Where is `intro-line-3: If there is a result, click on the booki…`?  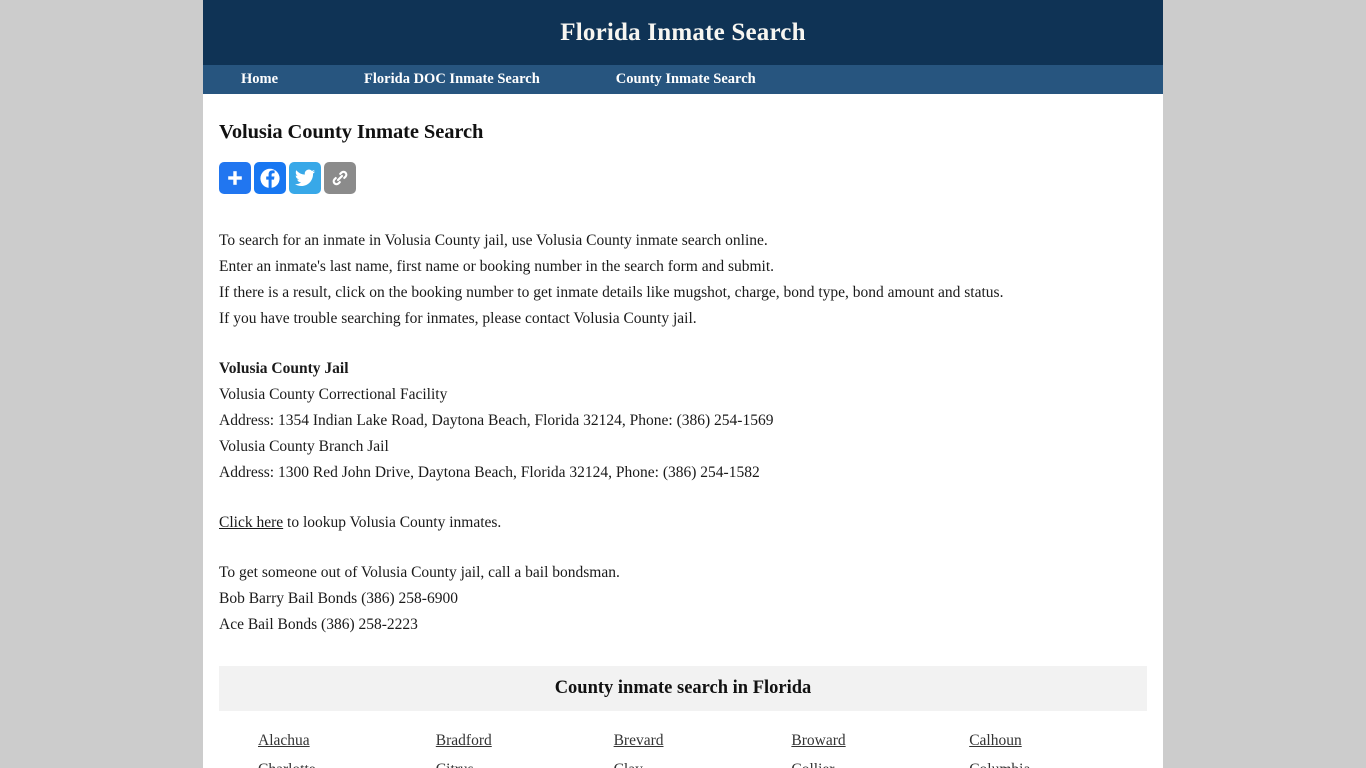 intro-line-3: If there is a result, click on the booki… is located at coordinates (611, 292).